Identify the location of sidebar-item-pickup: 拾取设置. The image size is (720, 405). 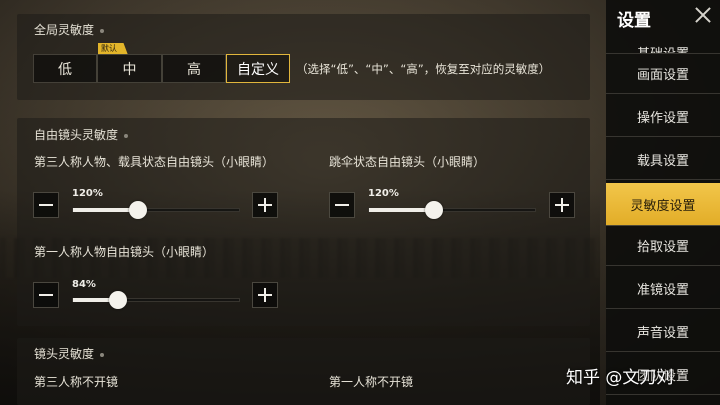
(663, 246).